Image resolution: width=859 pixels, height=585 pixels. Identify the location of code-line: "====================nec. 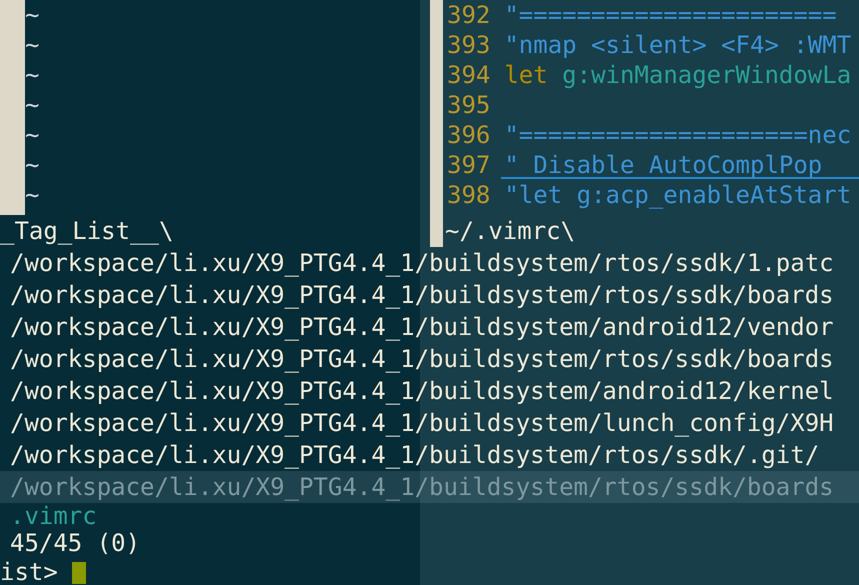
(678, 135).